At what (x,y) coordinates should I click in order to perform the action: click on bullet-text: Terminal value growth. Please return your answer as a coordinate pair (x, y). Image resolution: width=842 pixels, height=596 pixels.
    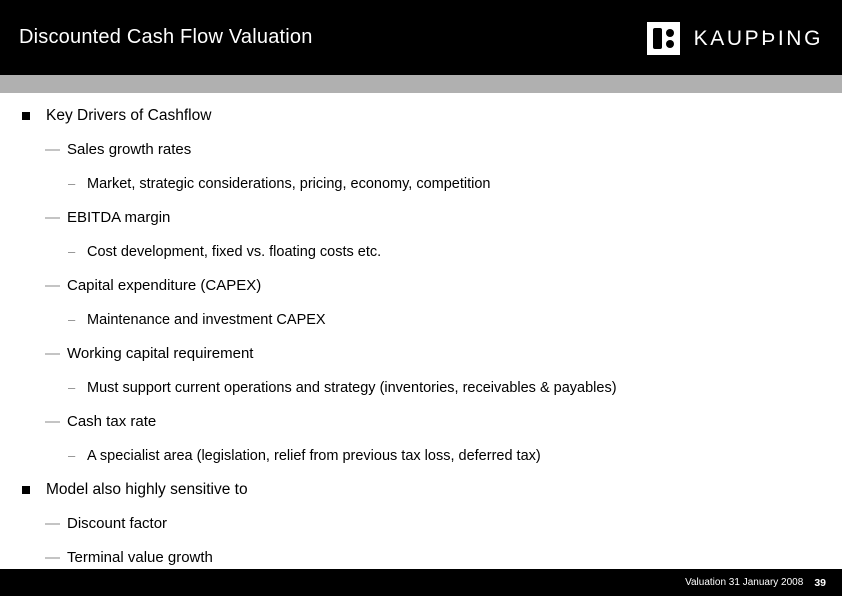
    Looking at the image, I should click on (140, 557).